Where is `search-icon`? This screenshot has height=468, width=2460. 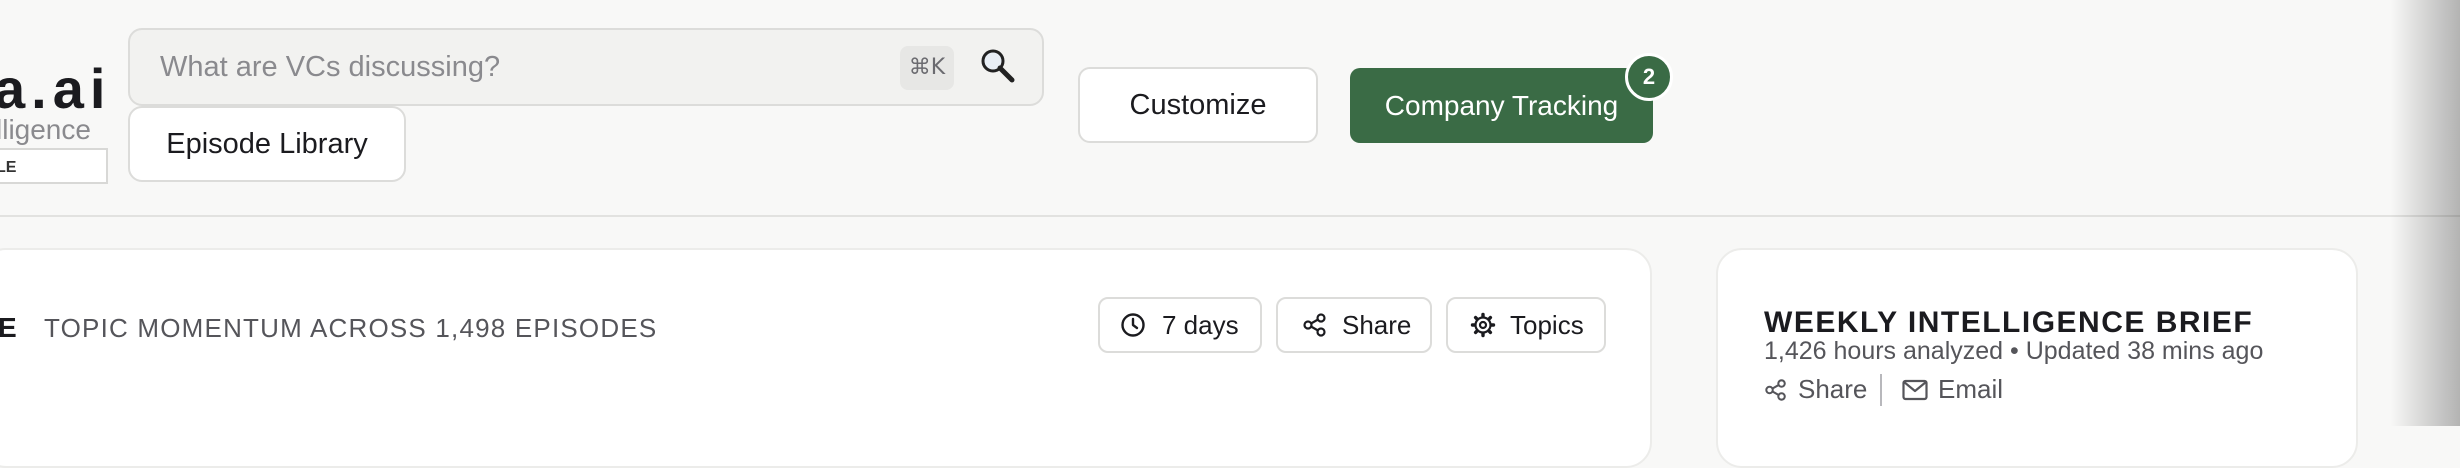 search-icon is located at coordinates (998, 66).